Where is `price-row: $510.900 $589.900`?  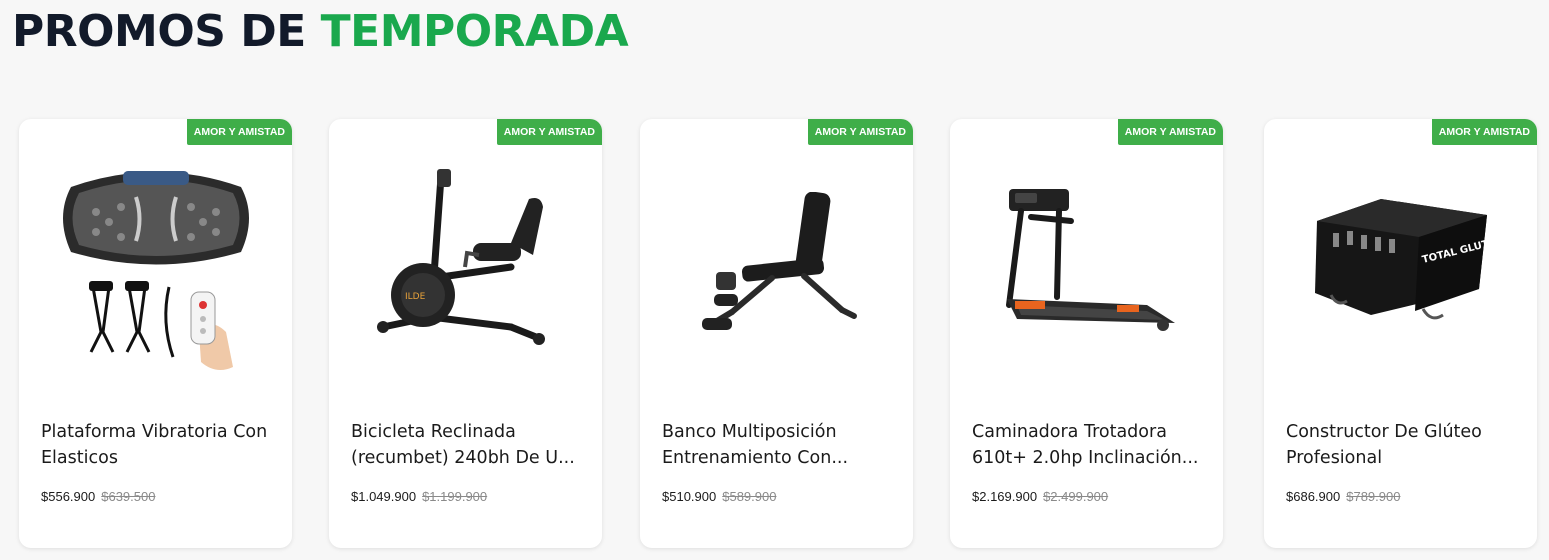 price-row: $510.900 $589.900 is located at coordinates (719, 496).